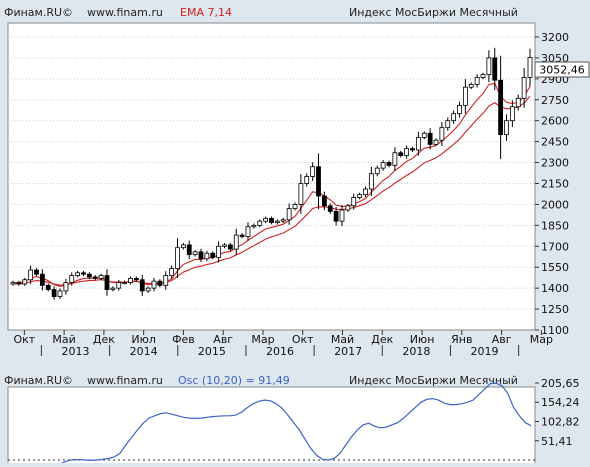 Image resolution: width=590 pixels, height=467 pixels. I want to click on year-label: 2018, so click(416, 351).